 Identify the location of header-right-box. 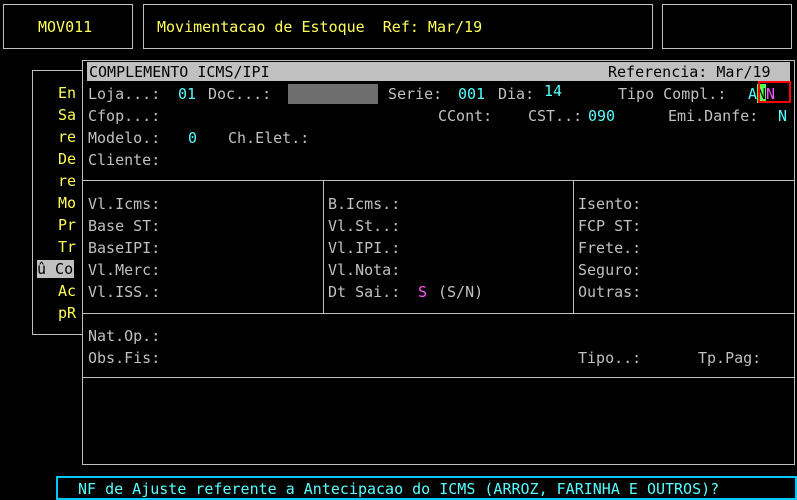
(727, 26).